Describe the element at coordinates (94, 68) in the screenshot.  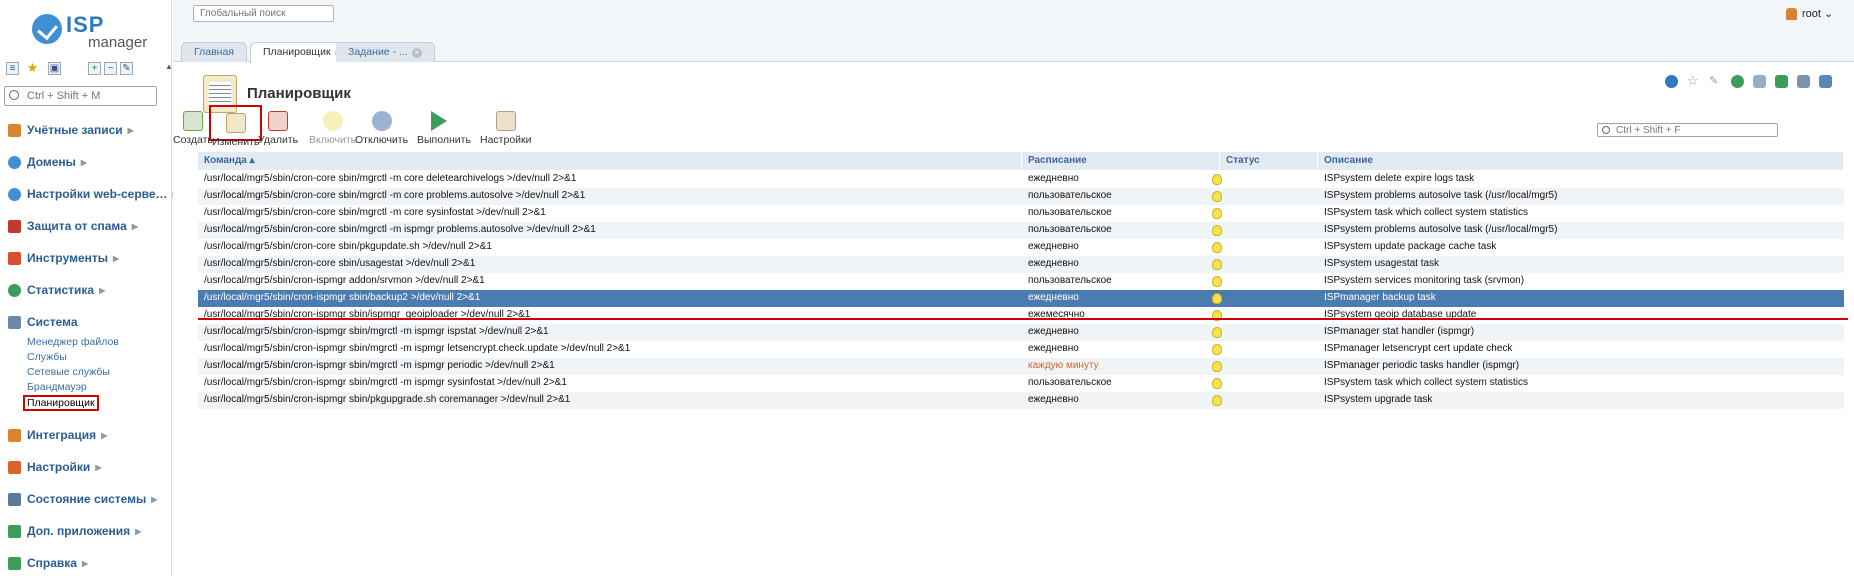
I see `expand-all-icon: +` at that location.